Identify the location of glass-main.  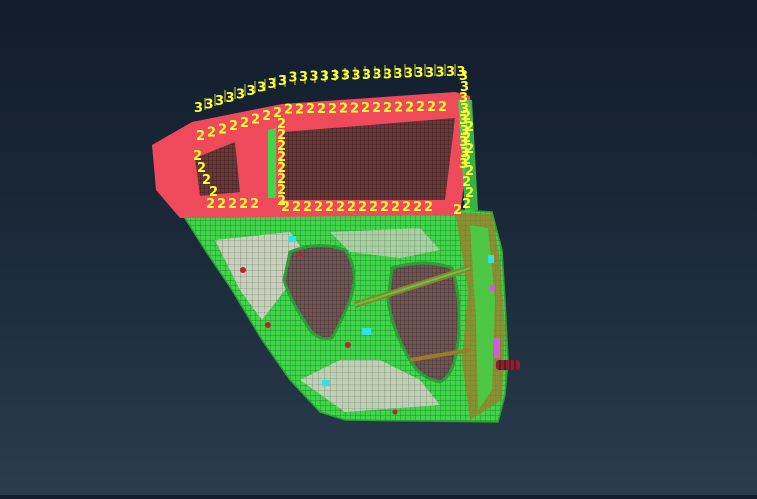
(369, 159).